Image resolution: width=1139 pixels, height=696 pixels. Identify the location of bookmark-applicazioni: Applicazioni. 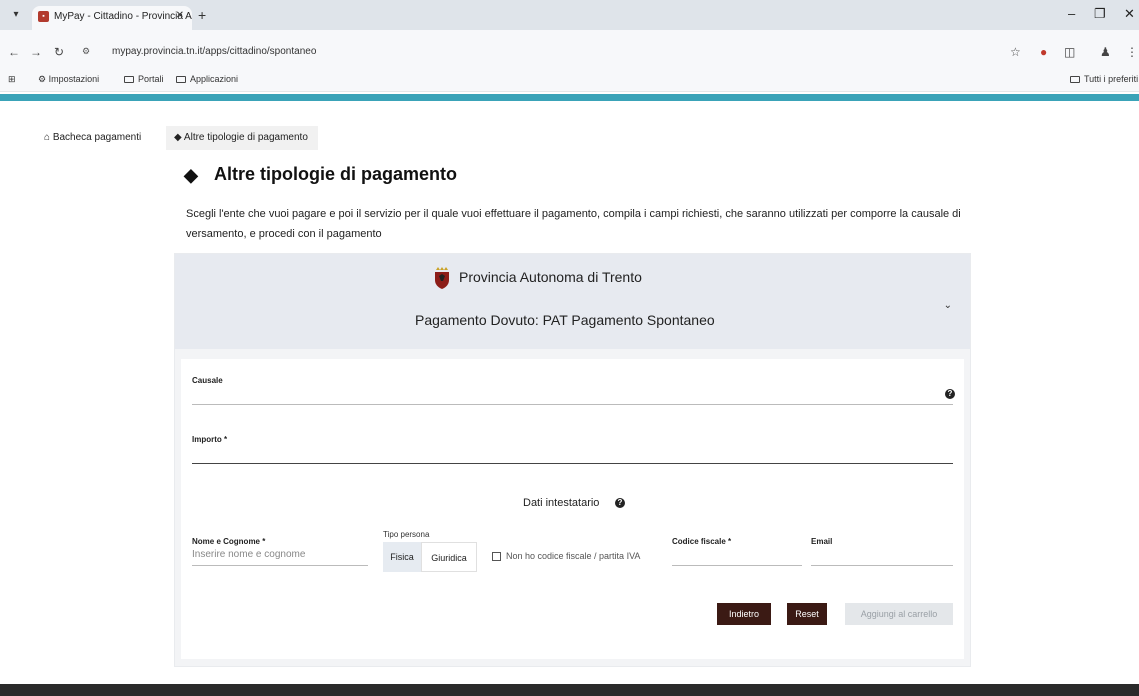
(207, 79).